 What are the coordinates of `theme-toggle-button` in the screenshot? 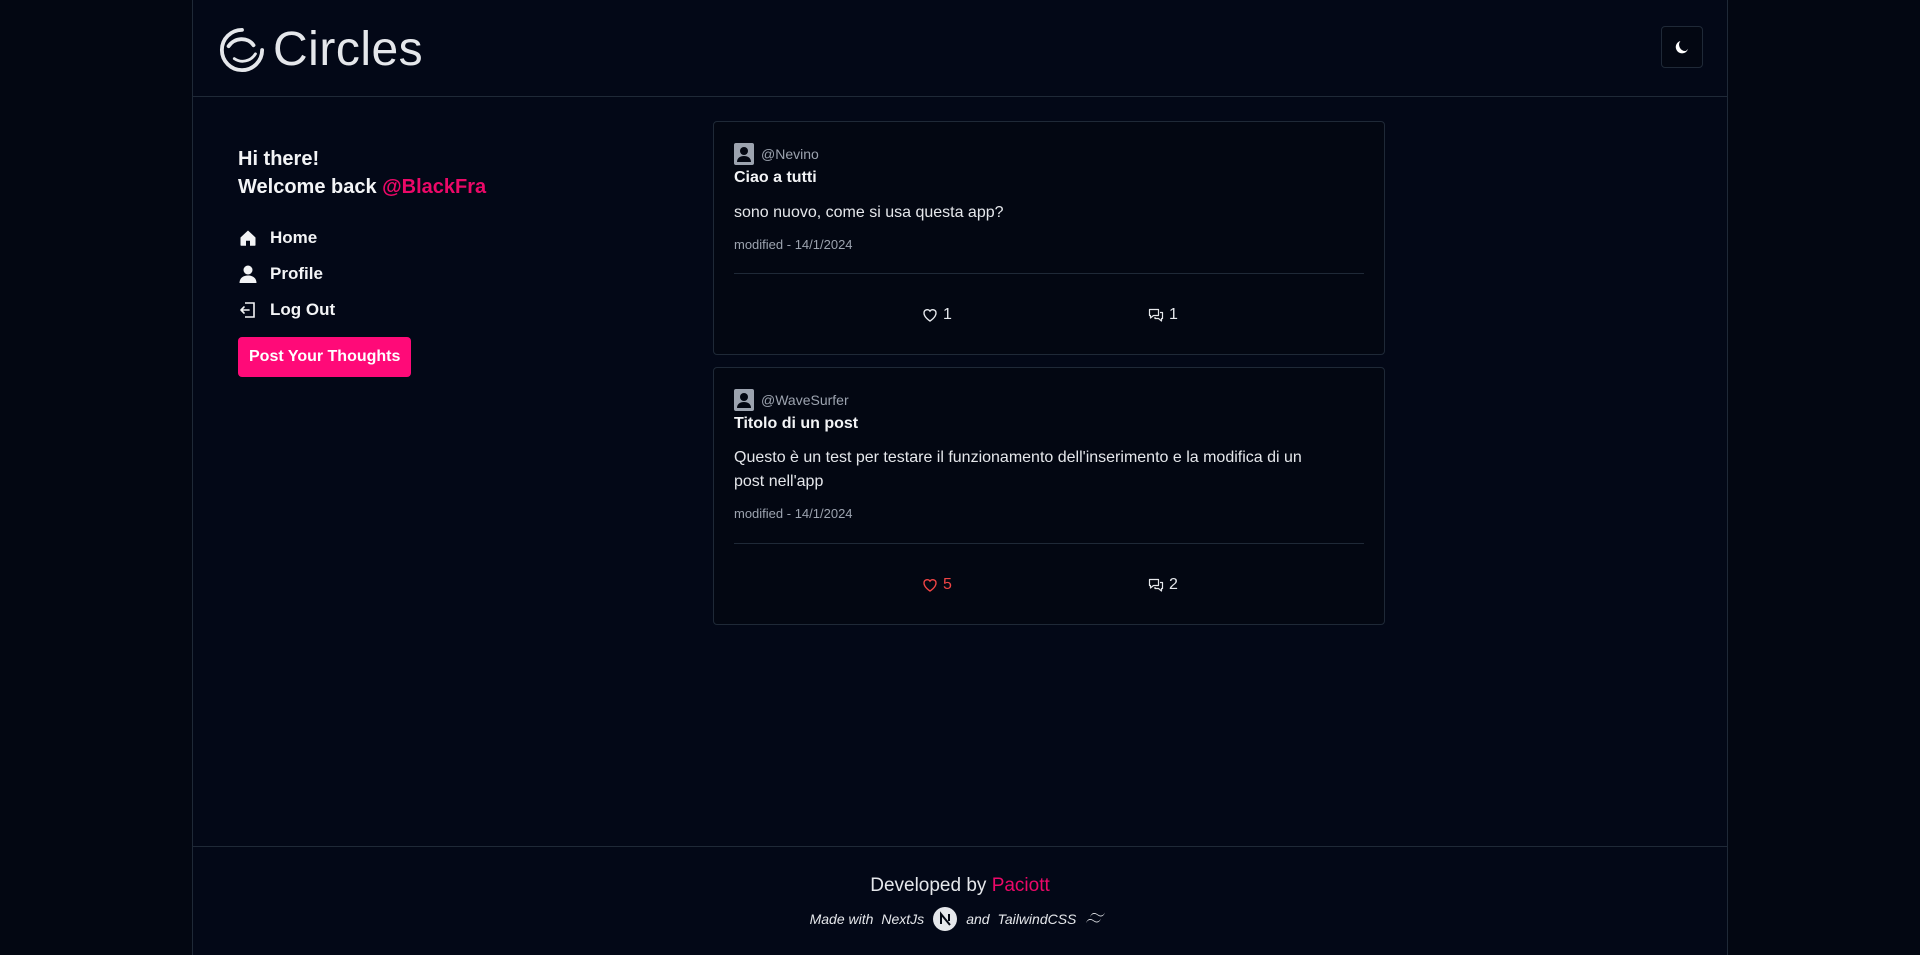 It's located at (1682, 47).